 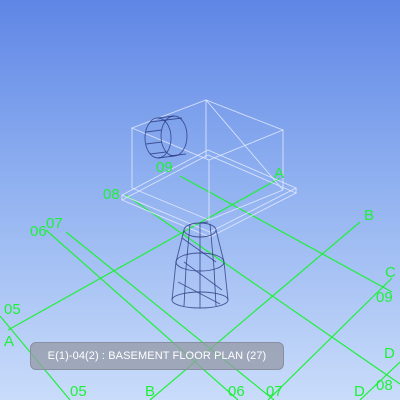 What do you see at coordinates (78, 391) in the screenshot?
I see `grid-label-05-bottom: 05` at bounding box center [78, 391].